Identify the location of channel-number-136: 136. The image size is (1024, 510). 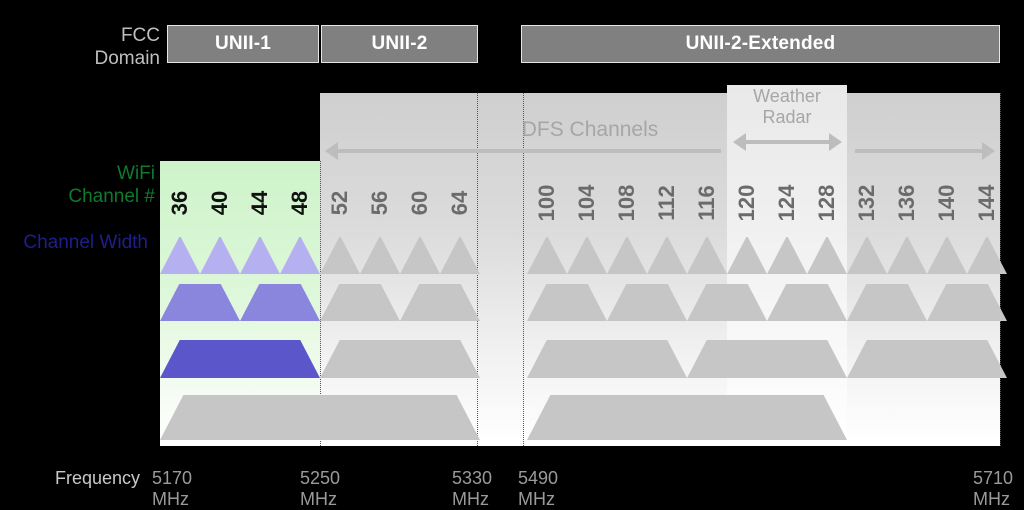
(907, 202).